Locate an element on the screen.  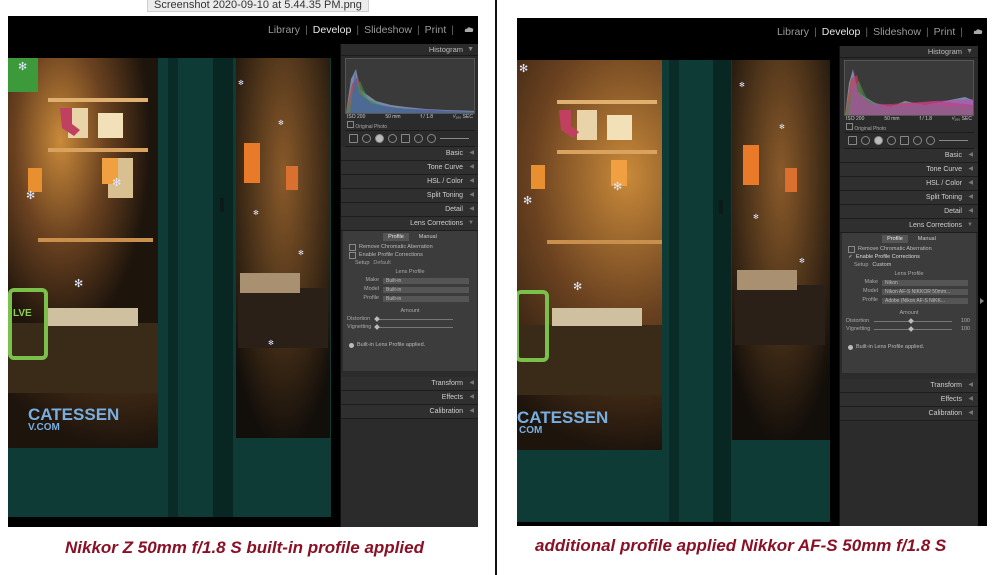
vignetting-slider: Vignetting is located at coordinates (410, 327).